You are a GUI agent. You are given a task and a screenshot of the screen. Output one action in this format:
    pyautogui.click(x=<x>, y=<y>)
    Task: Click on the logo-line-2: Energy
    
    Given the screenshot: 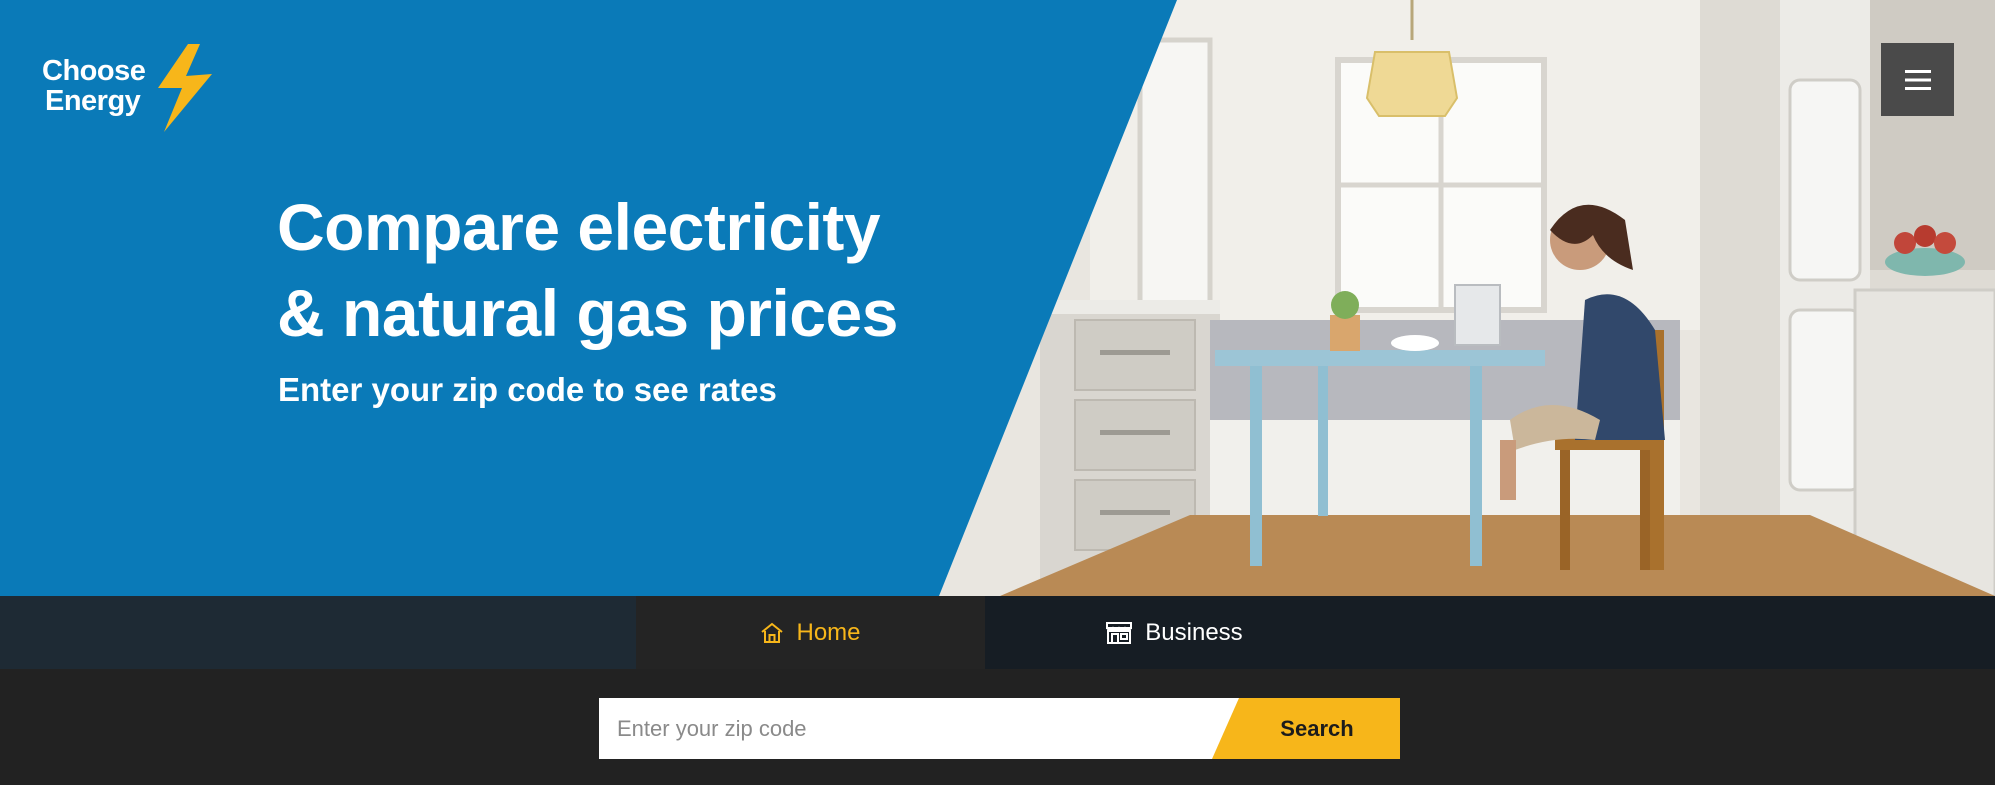 What is the action you would take?
    pyautogui.click(x=93, y=101)
    